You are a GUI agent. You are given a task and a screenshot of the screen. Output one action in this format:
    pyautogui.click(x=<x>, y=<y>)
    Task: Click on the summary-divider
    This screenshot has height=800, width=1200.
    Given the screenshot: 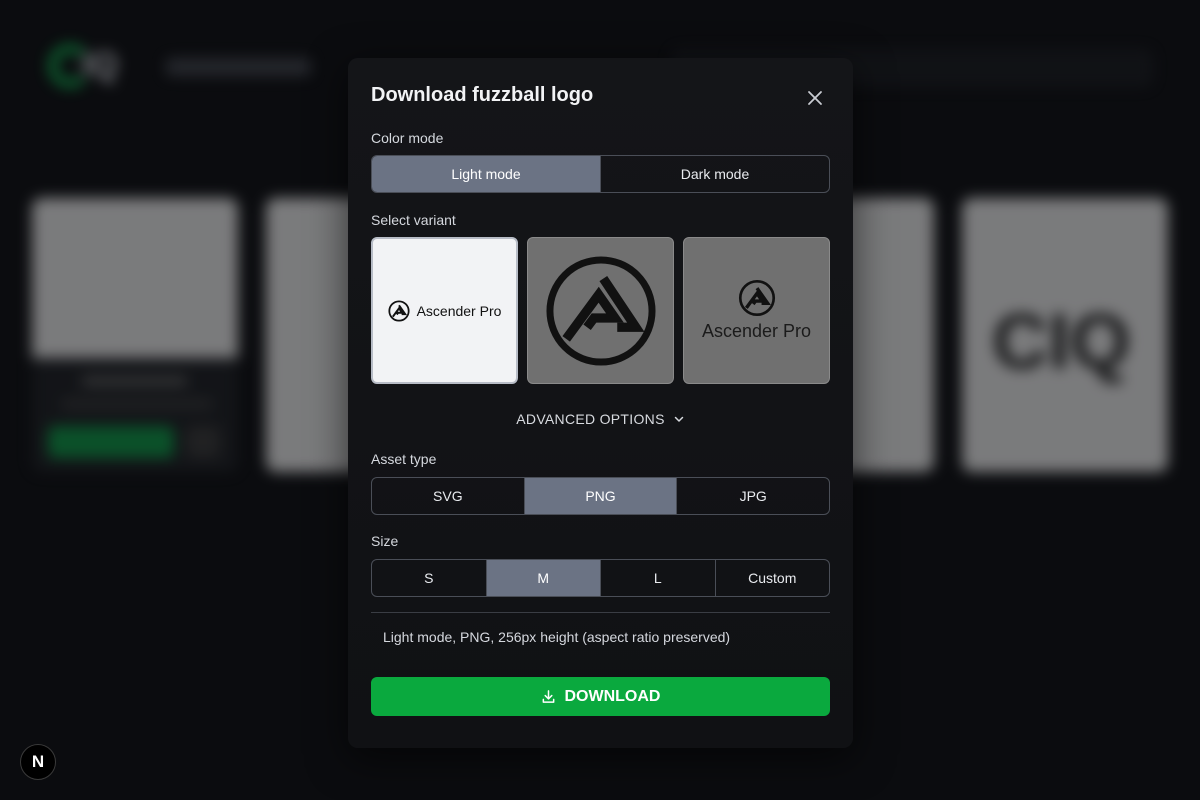 What is the action you would take?
    pyautogui.click(x=600, y=612)
    